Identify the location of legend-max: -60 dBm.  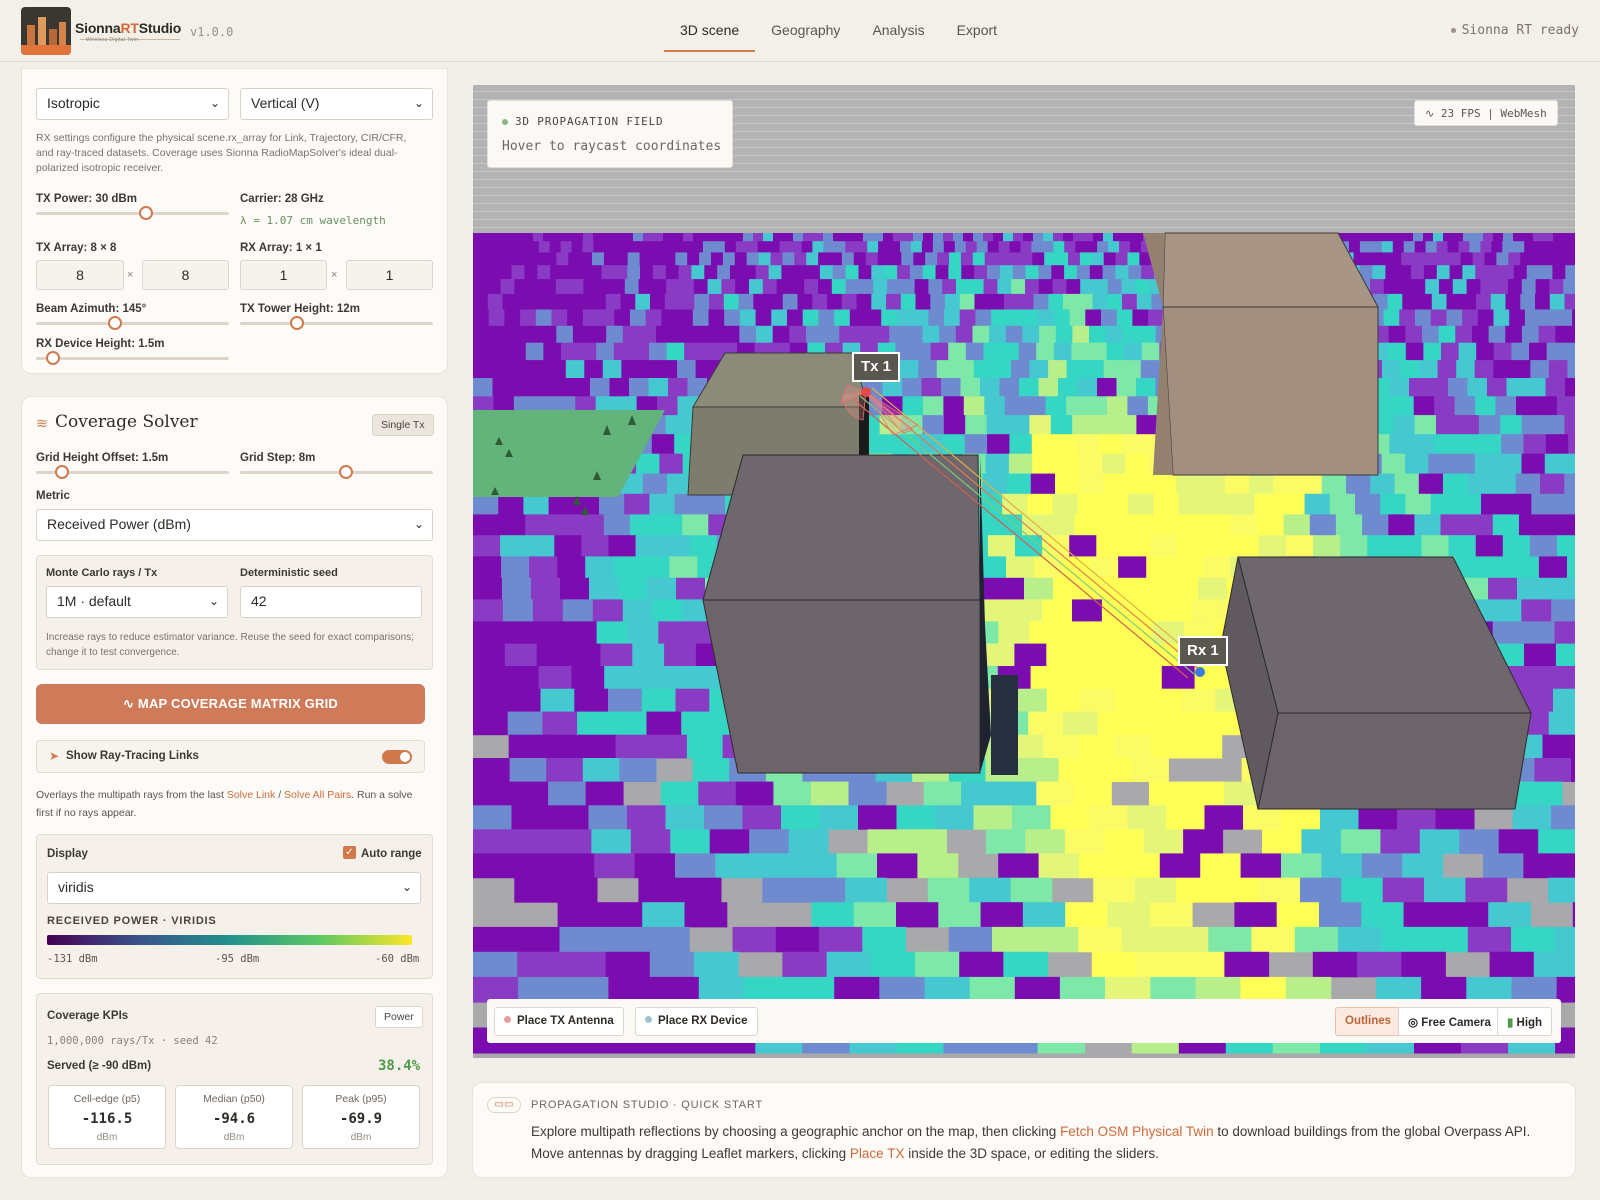
(397, 959).